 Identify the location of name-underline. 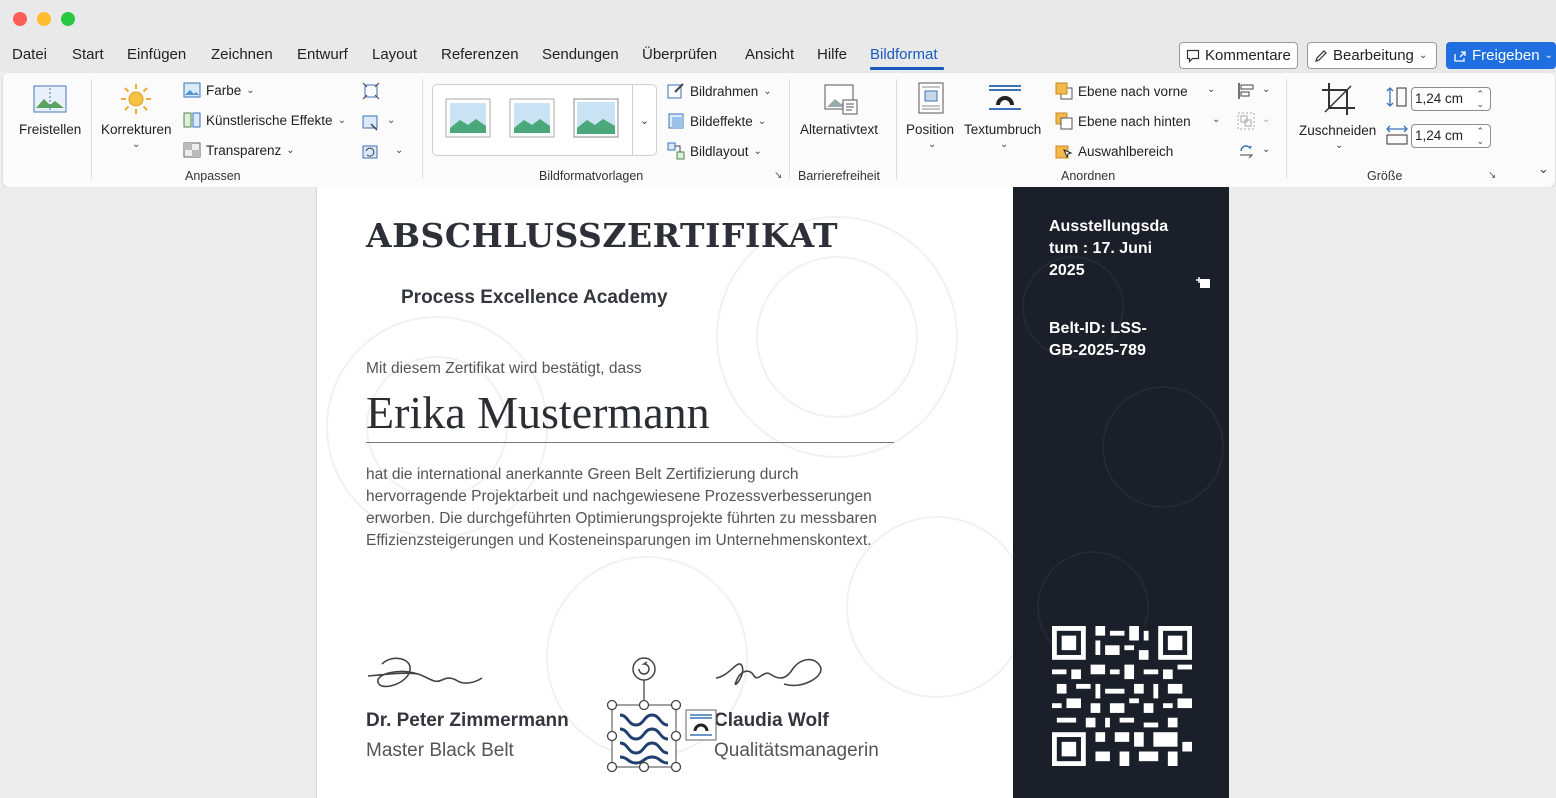
(630, 442).